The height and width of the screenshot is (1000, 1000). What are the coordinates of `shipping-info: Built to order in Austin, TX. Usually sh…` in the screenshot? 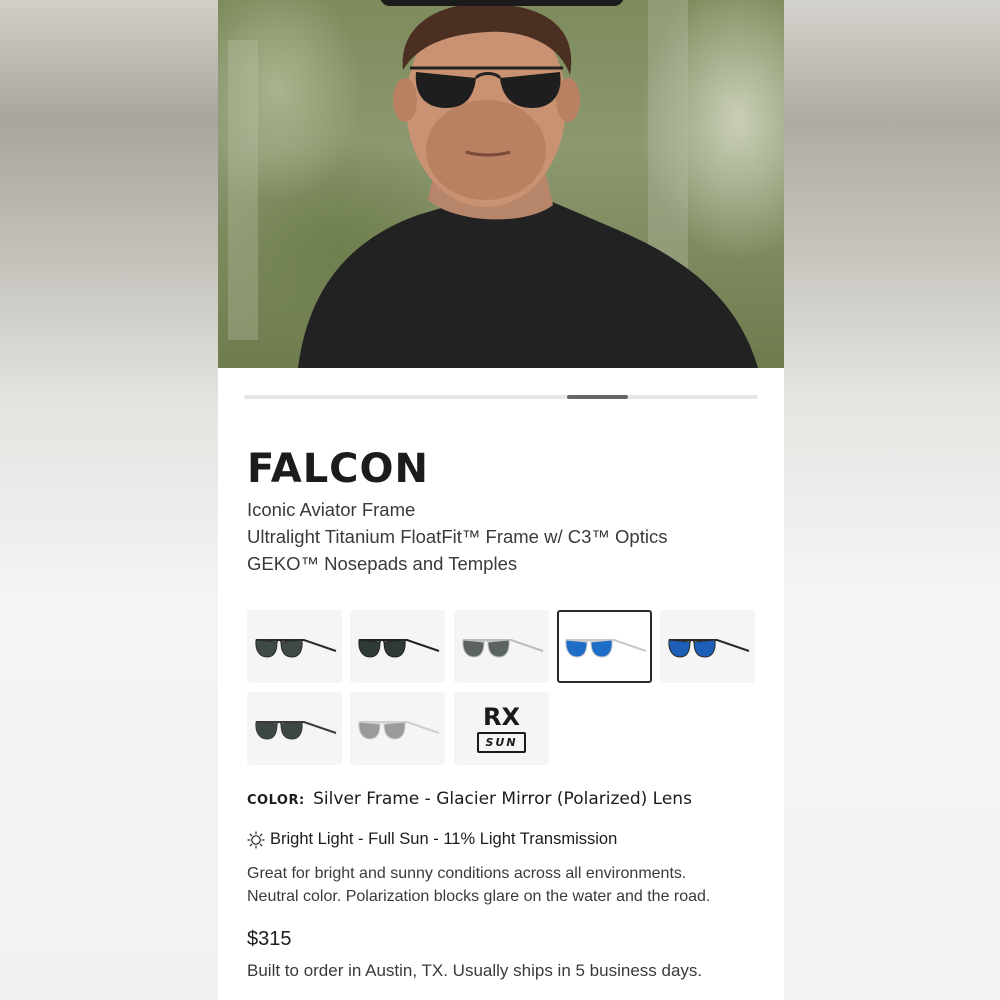 It's located at (475, 970).